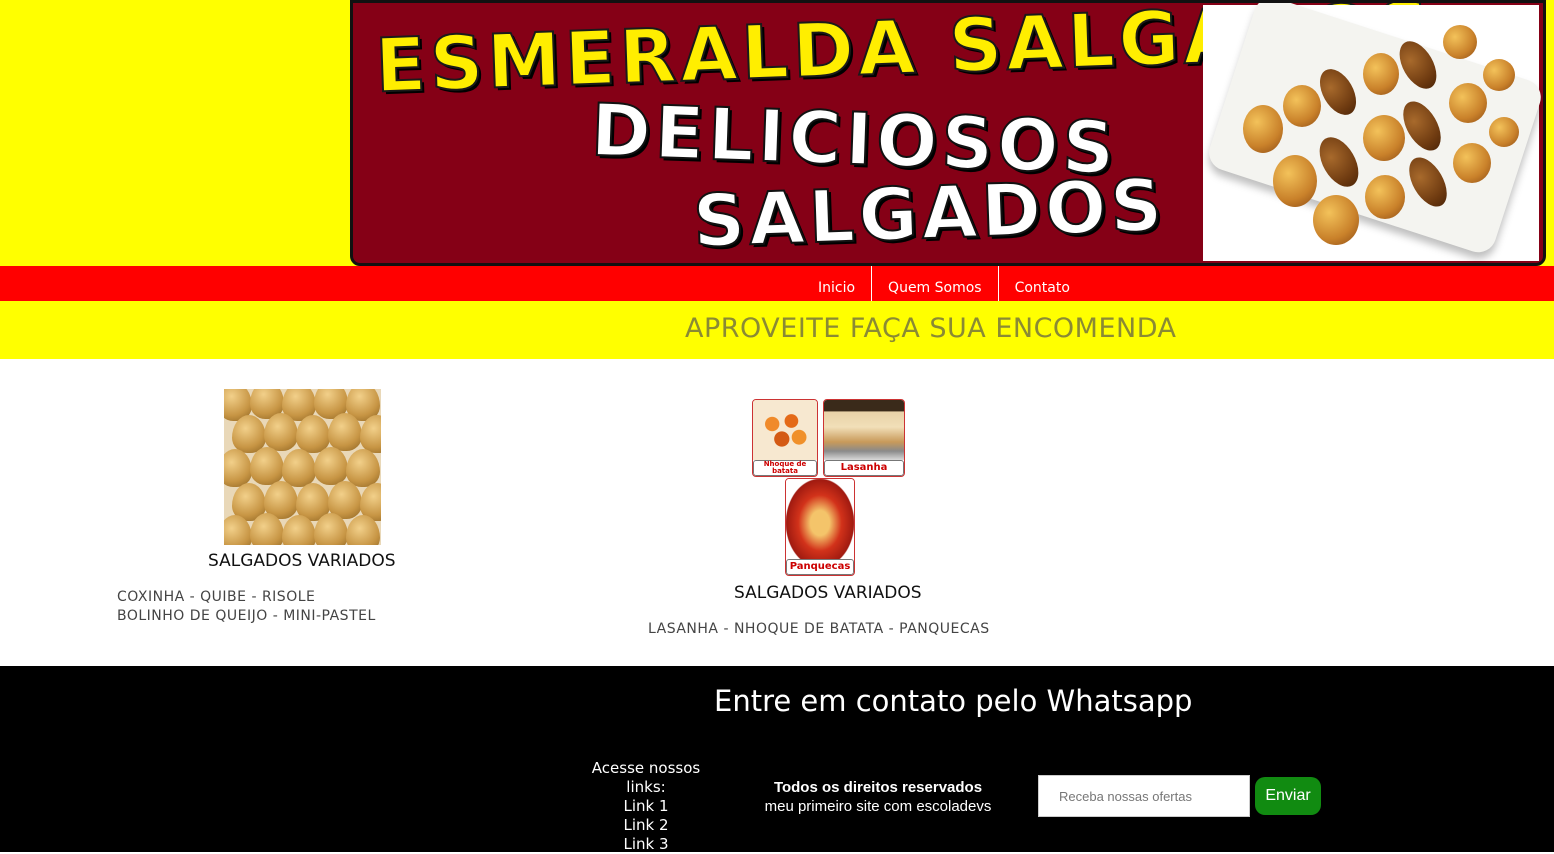 The image size is (1554, 854). What do you see at coordinates (930, 213) in the screenshot?
I see `banner-slogan-line2: SALGADOS` at bounding box center [930, 213].